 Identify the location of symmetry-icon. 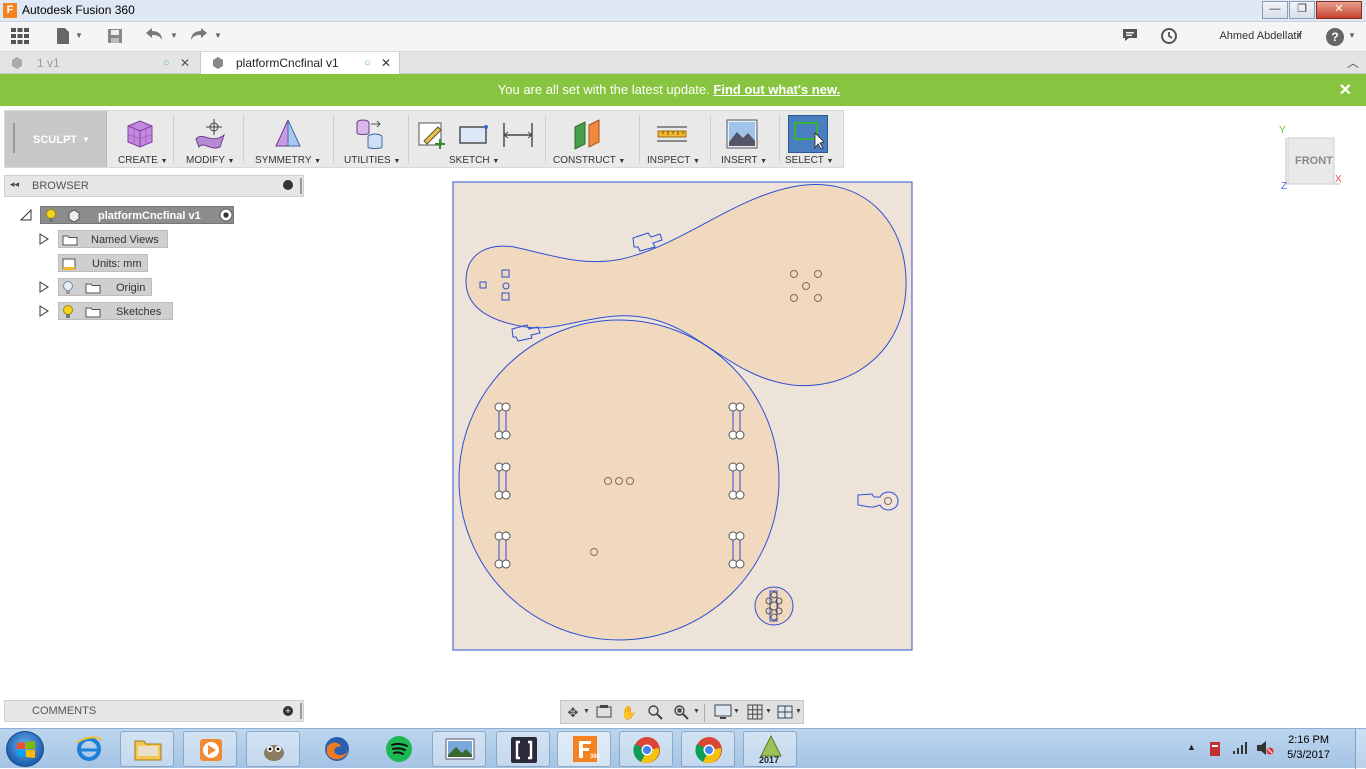
(288, 134).